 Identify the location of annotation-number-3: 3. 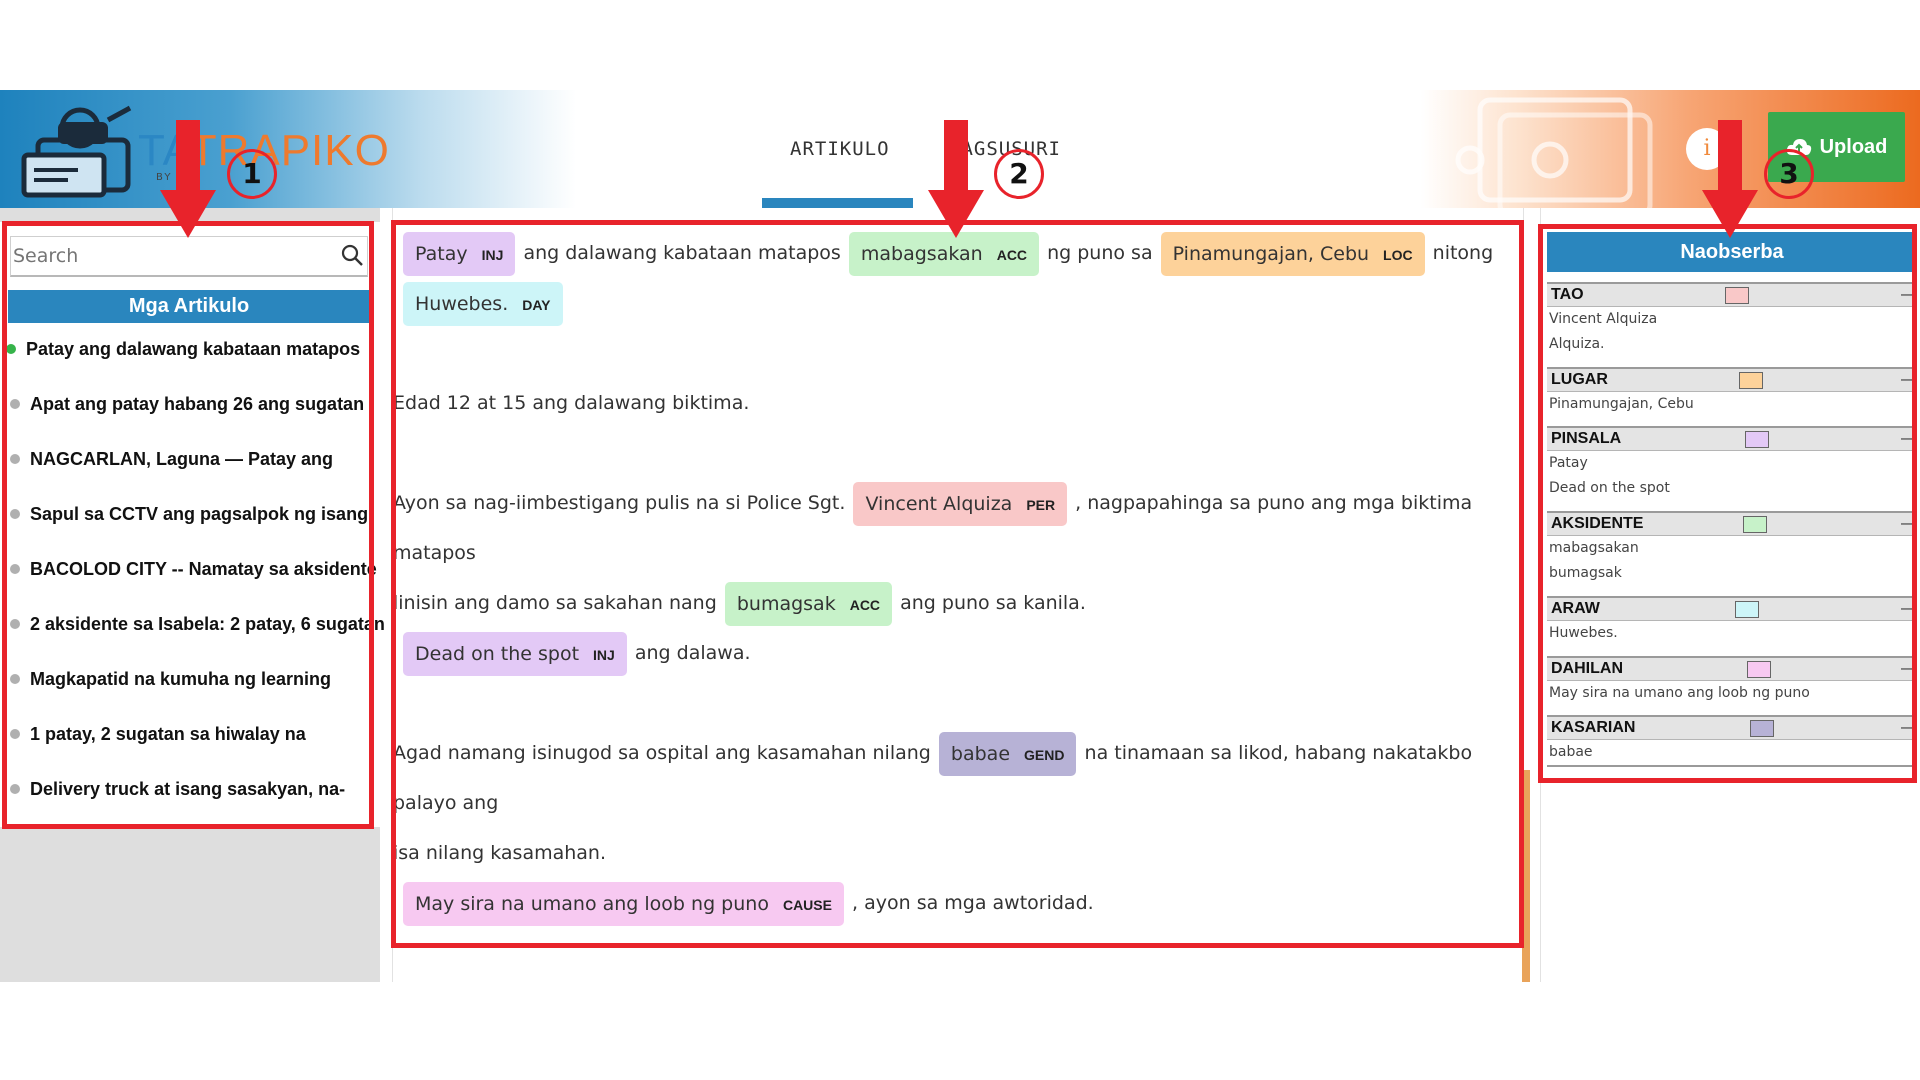
(1789, 174).